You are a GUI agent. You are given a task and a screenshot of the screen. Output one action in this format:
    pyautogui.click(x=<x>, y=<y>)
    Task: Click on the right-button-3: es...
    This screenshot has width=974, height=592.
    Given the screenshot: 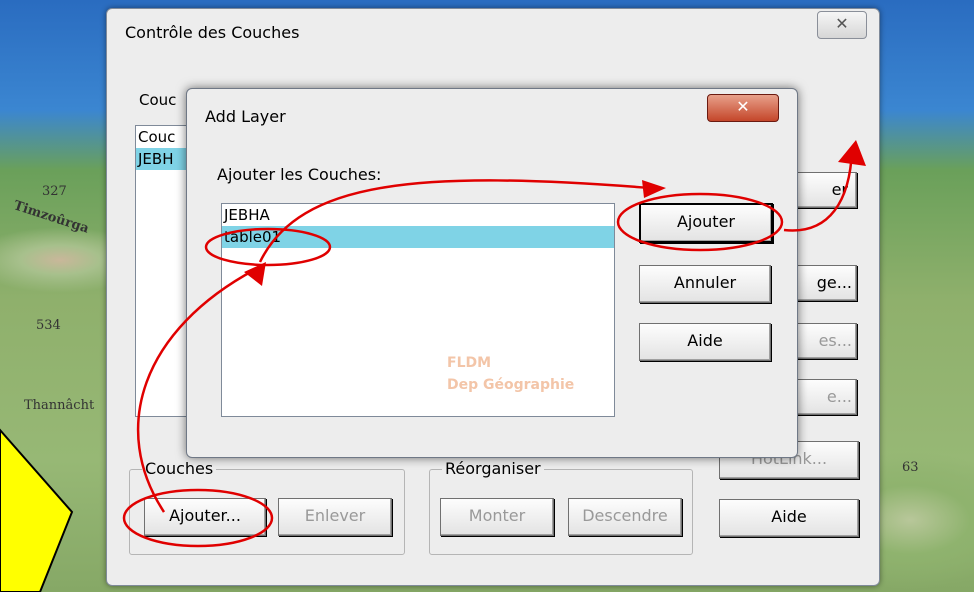 What is the action you would take?
    pyautogui.click(x=827, y=341)
    